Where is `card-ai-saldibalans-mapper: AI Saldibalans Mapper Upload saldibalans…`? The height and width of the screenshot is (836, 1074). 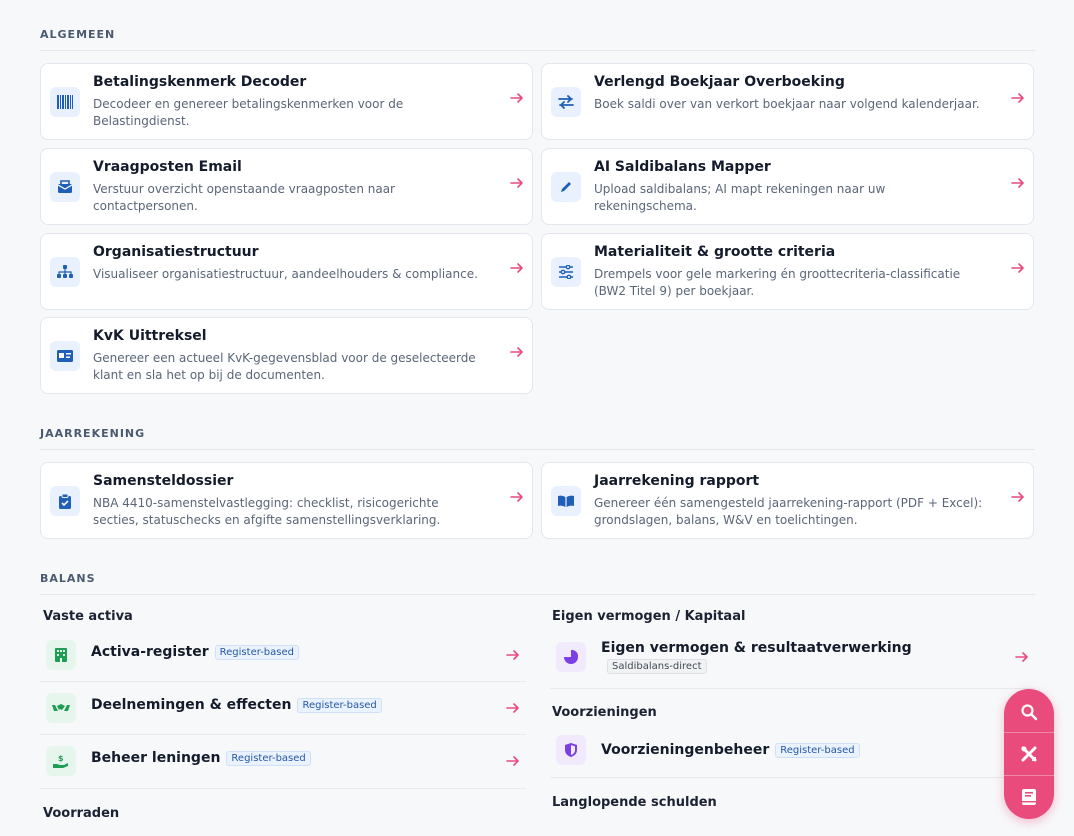 card-ai-saldibalans-mapper: AI Saldibalans Mapper Upload saldibalans… is located at coordinates (787, 186).